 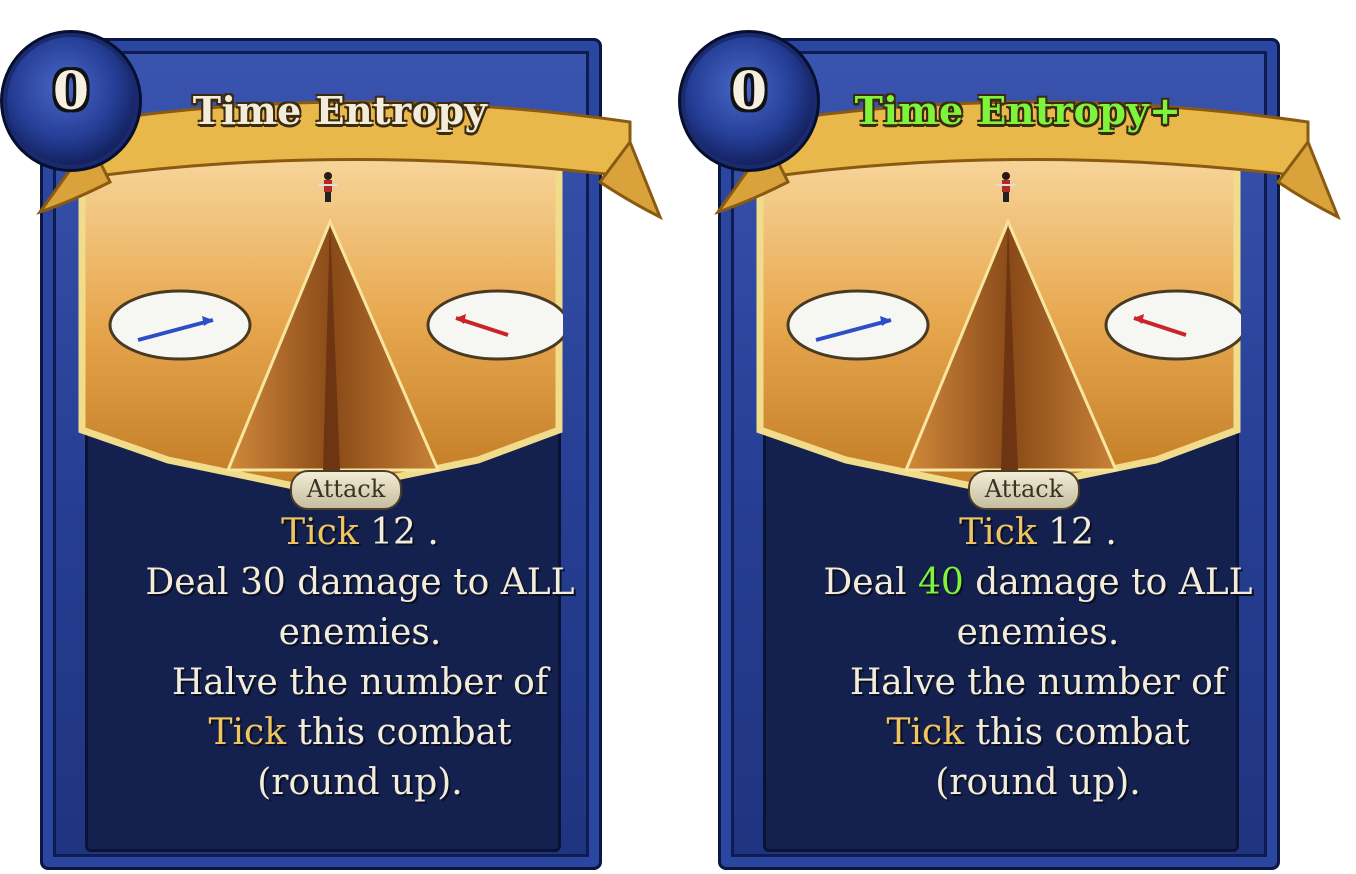 I want to click on damage-value: 30, so click(x=263, y=582).